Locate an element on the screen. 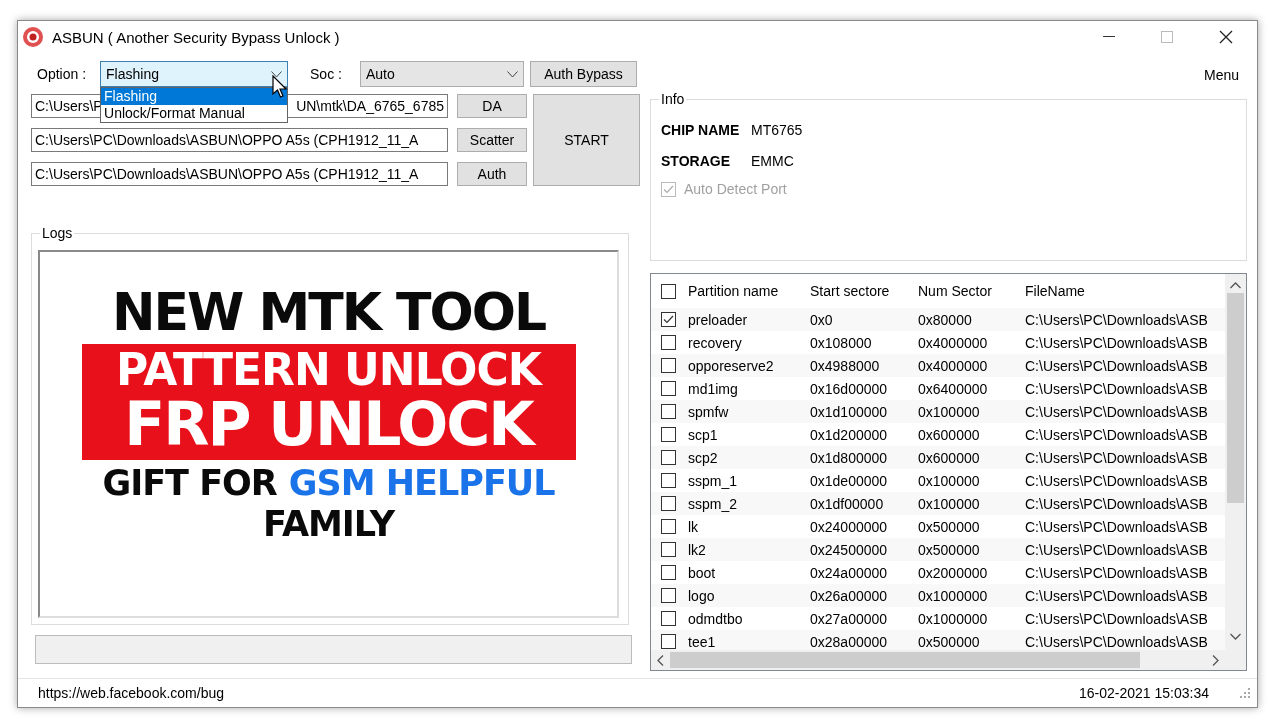 This screenshot has width=1280, height=720. info-value: MT6765 is located at coordinates (777, 129).